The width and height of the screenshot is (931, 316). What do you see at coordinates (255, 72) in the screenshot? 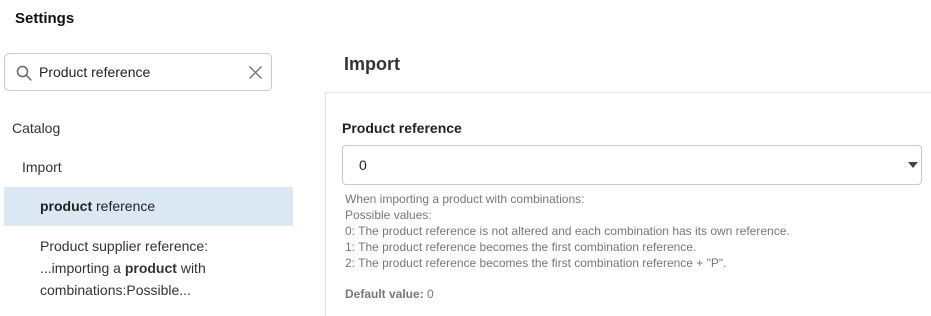
I see `close-icon` at bounding box center [255, 72].